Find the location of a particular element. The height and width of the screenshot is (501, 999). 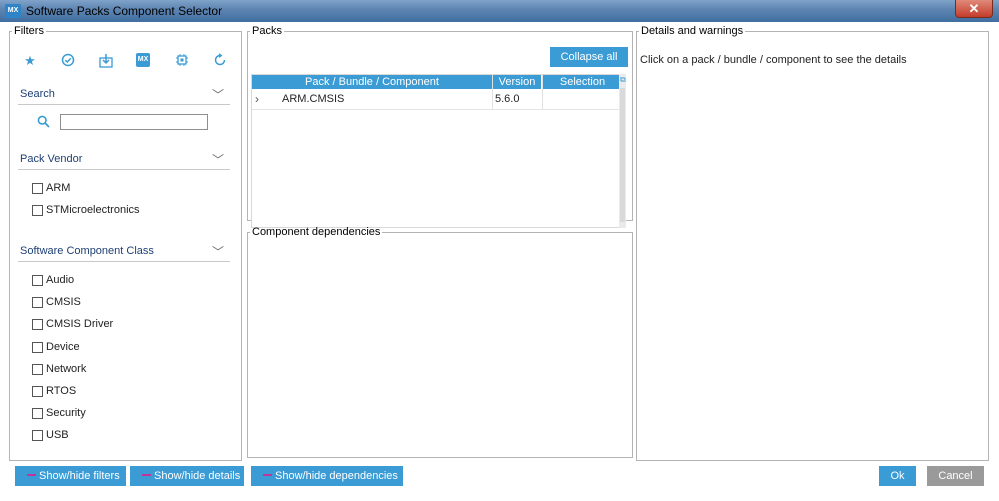

packs-scrollbar is located at coordinates (622, 151).